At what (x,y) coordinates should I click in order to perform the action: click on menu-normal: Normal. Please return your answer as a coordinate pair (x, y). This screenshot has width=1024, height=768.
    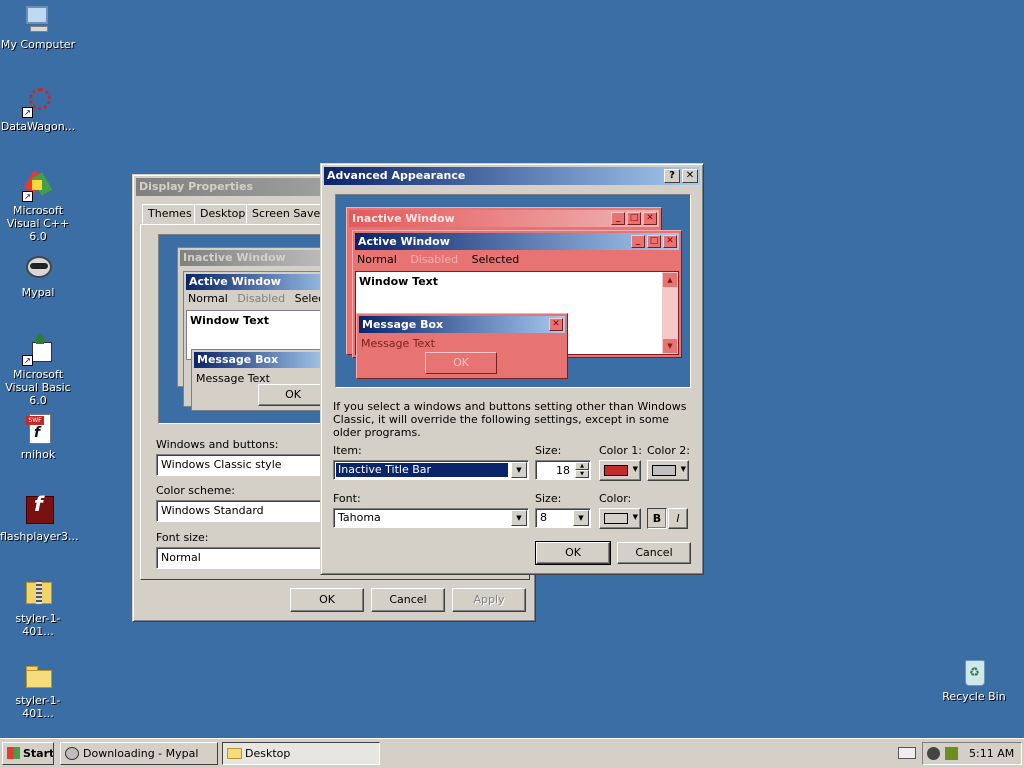
    Looking at the image, I should click on (377, 259).